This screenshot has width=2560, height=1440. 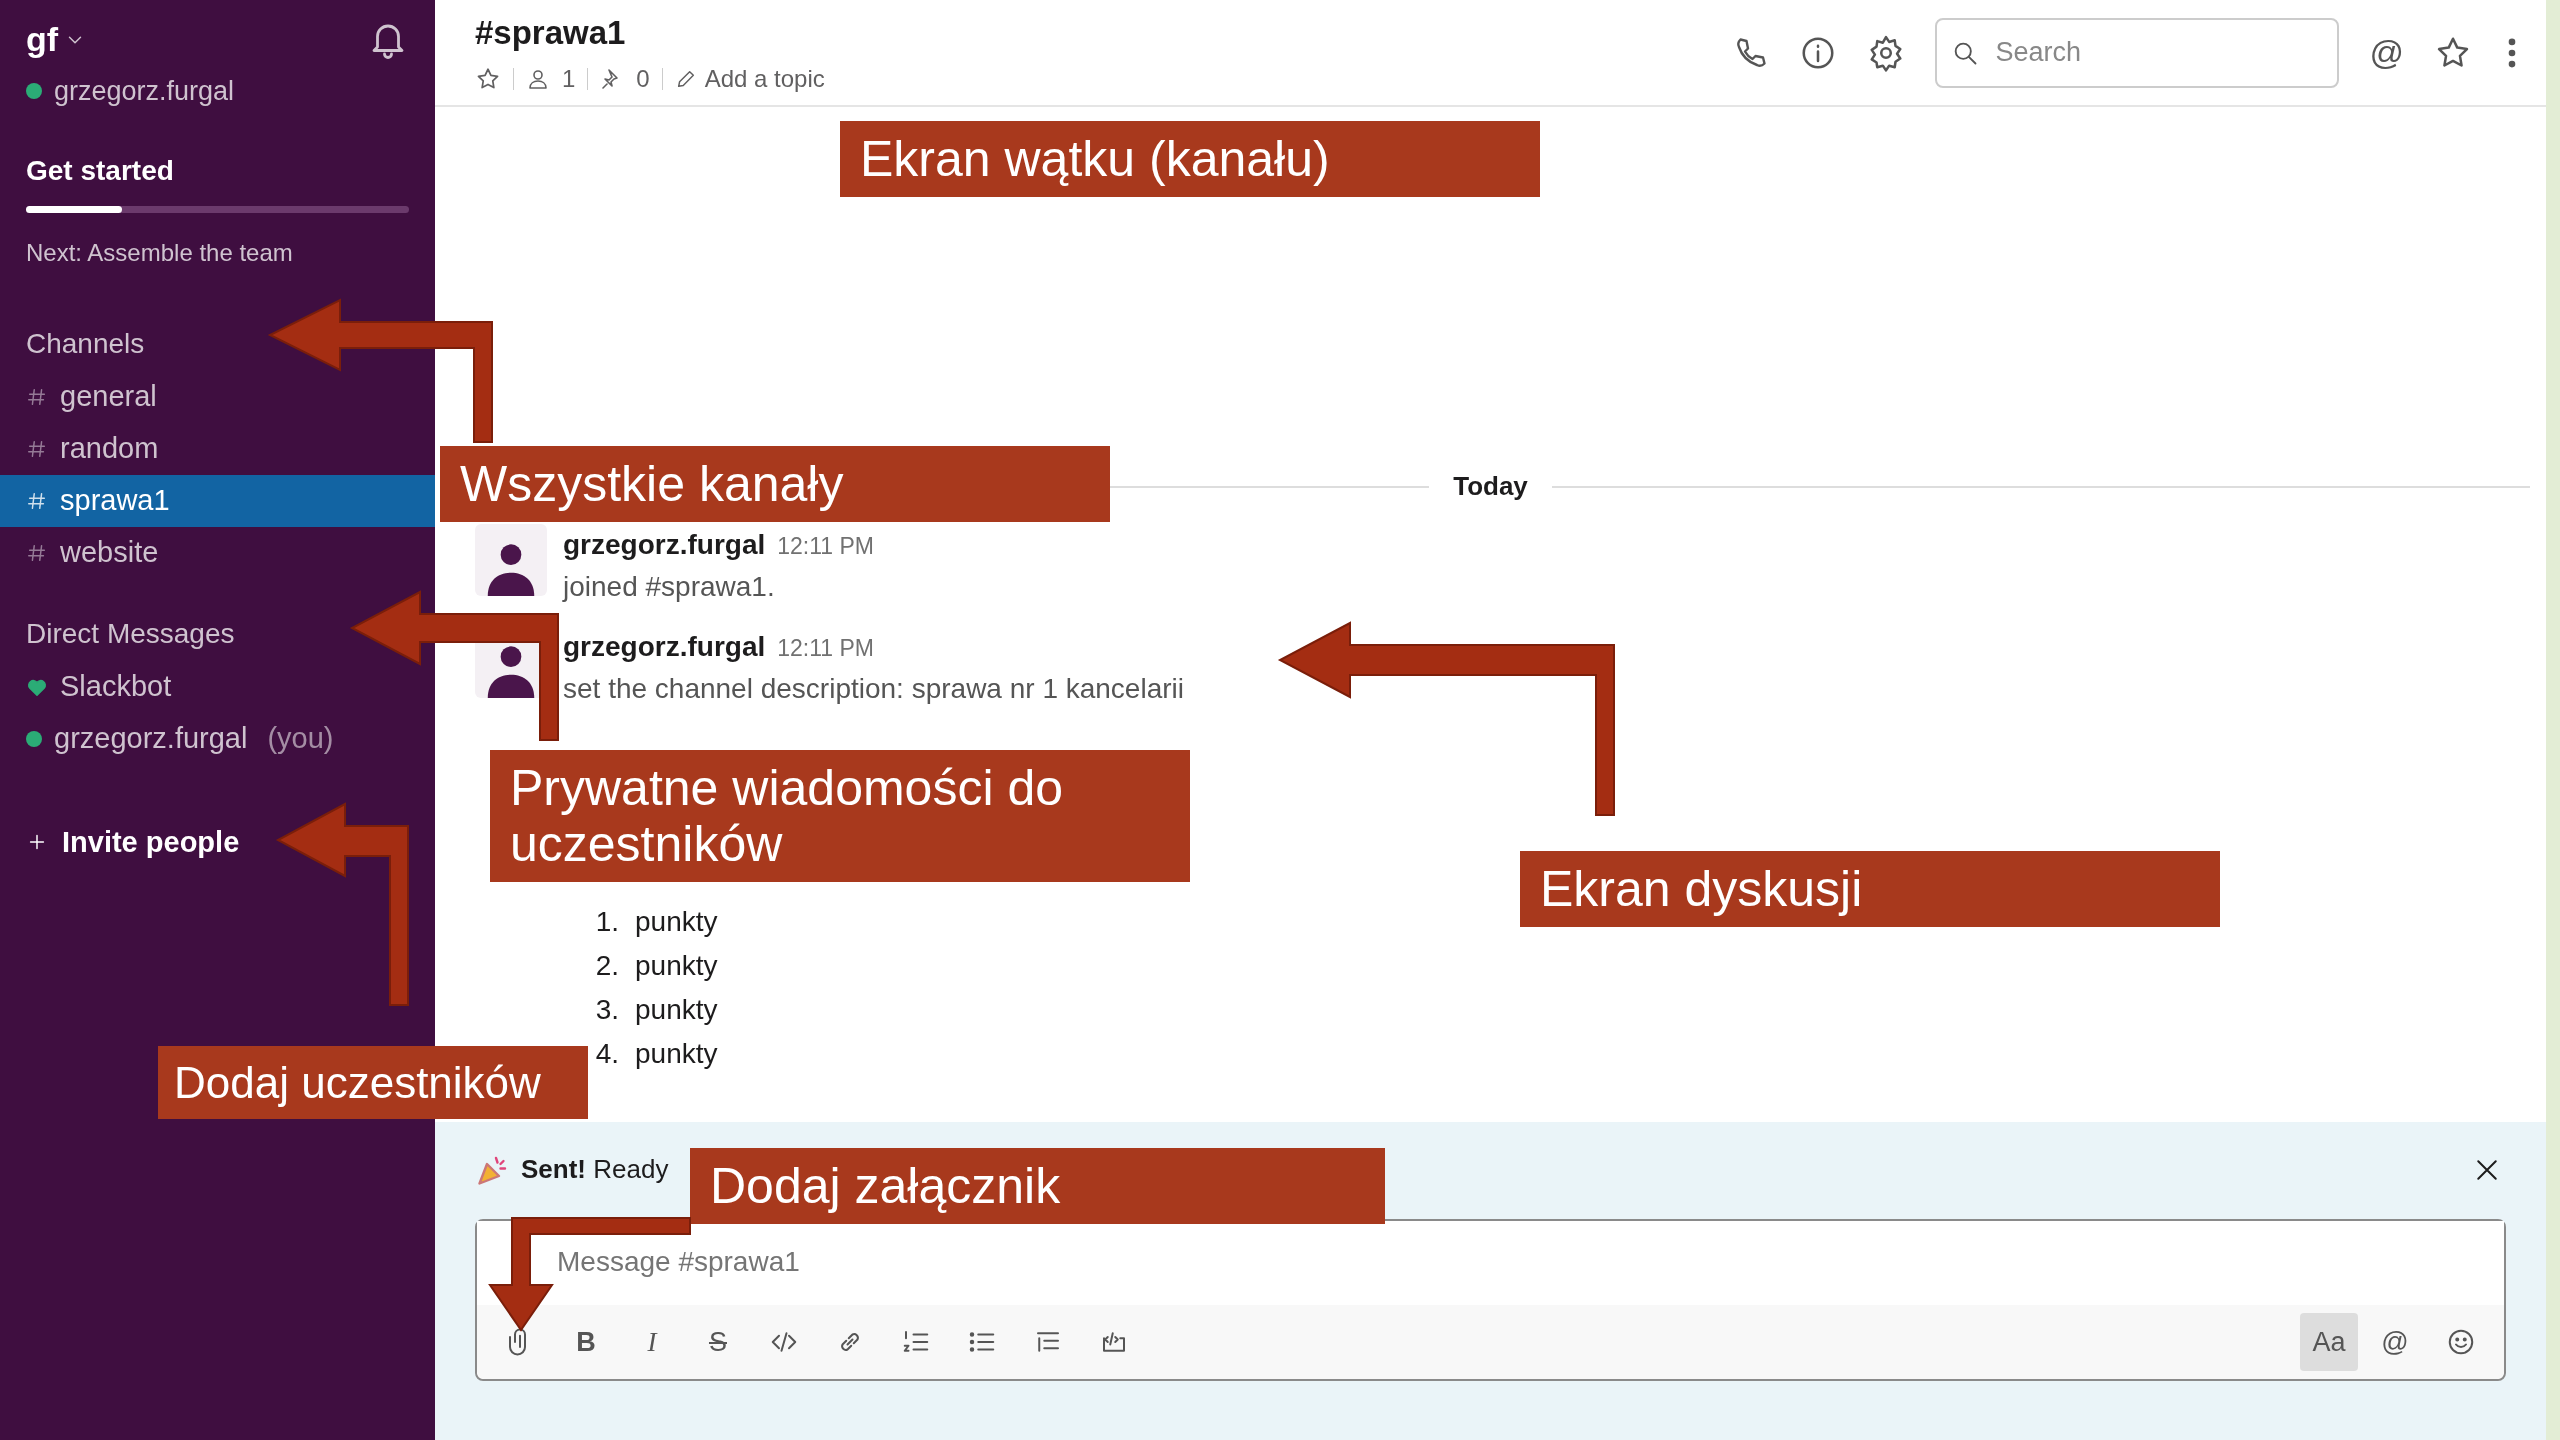 I want to click on next-step-text: Next: Assemble the team, so click(x=160, y=252).